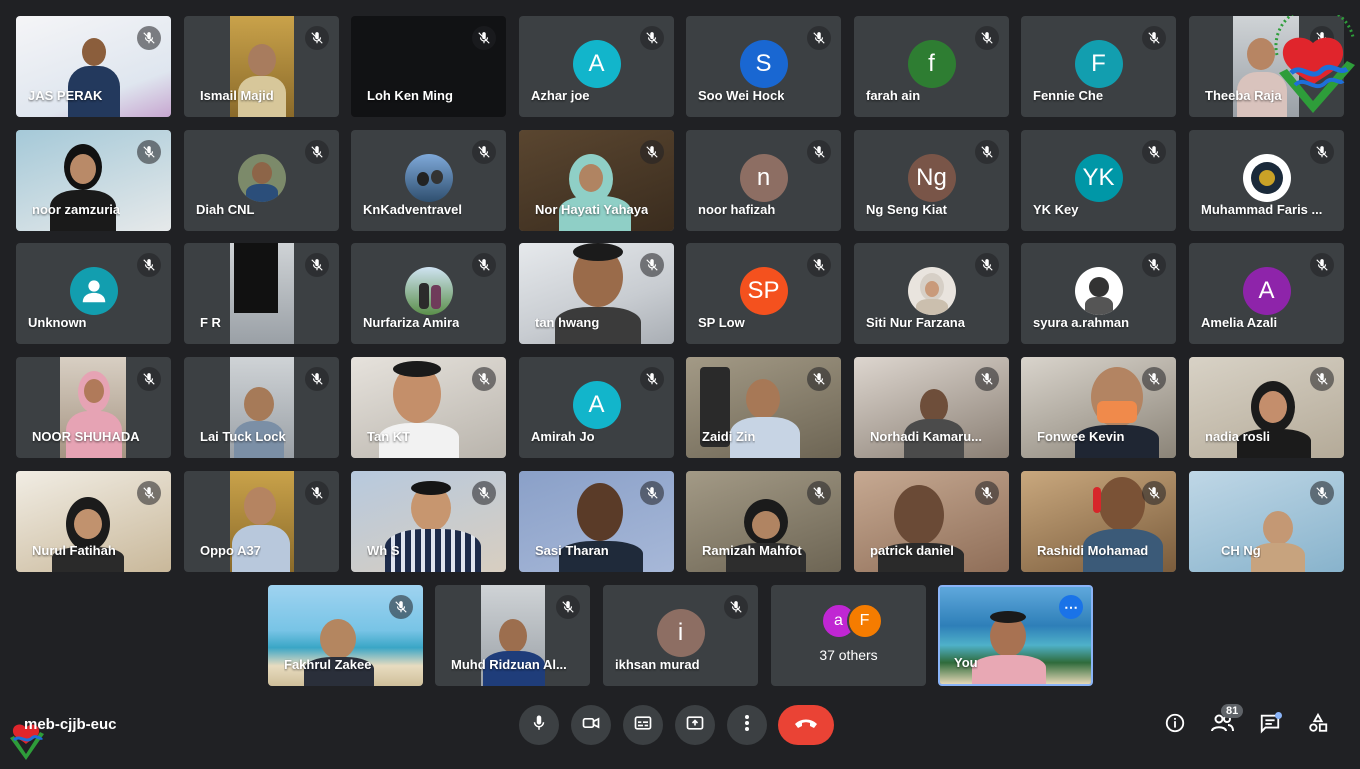 Image resolution: width=1360 pixels, height=769 pixels. Describe the element at coordinates (747, 725) in the screenshot. I see `more-options-button` at that location.